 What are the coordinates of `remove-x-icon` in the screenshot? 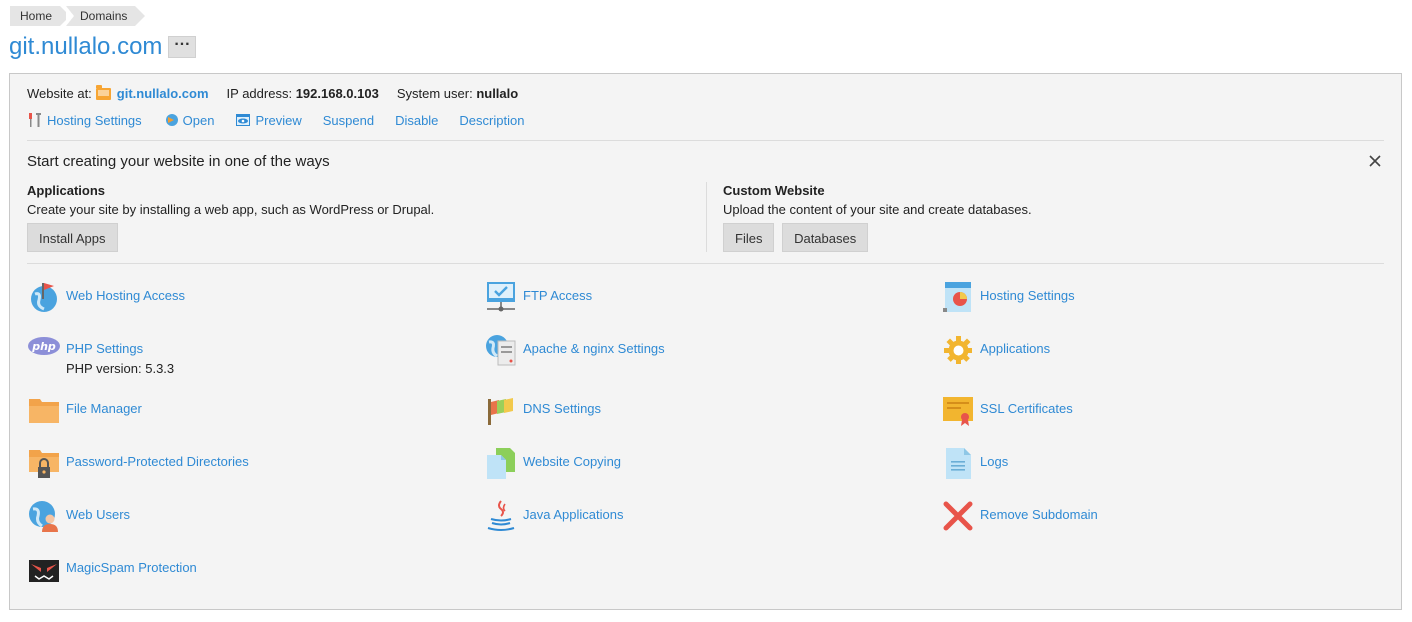 It's located at (958, 516).